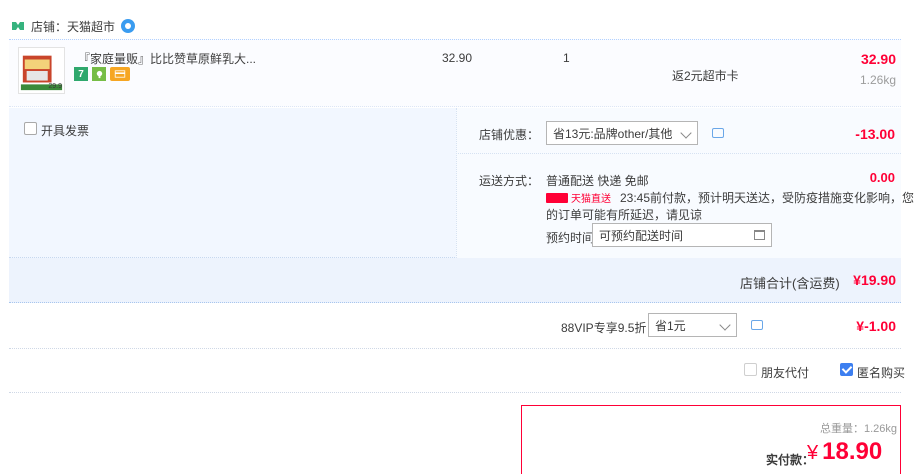 This screenshot has height=474, width=917. Describe the element at coordinates (790, 283) in the screenshot. I see `store-total-label: 店铺合计(含运费)` at that location.